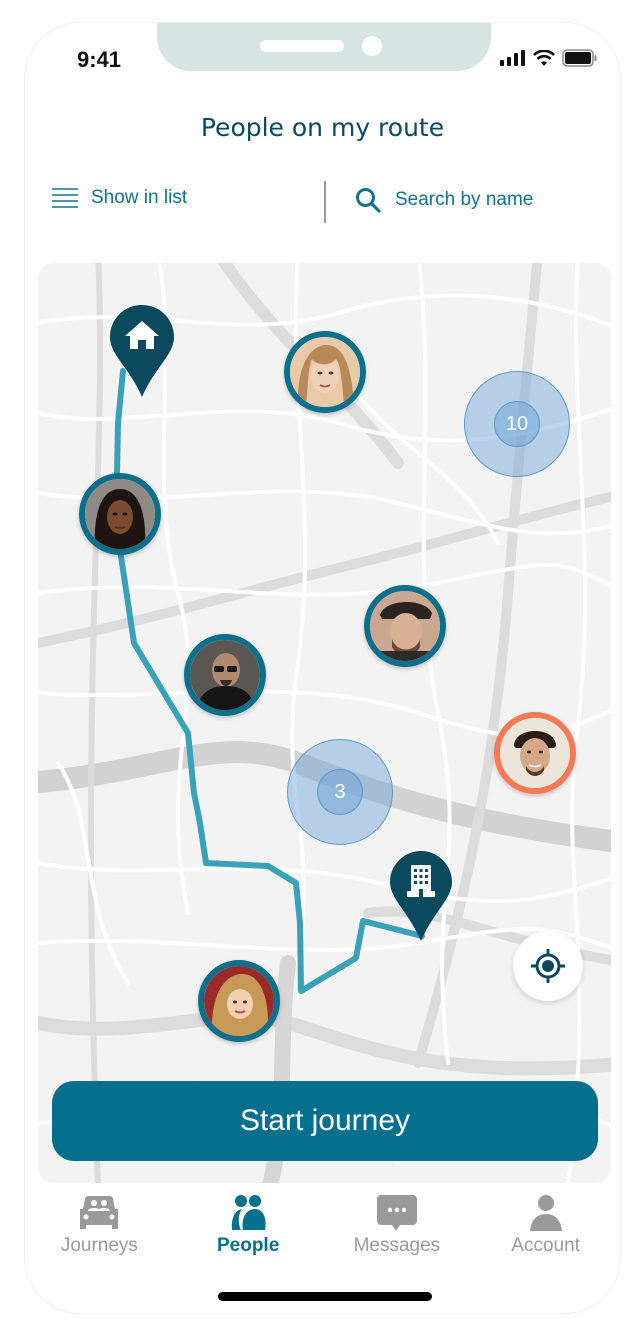 This screenshot has width=643, height=1339. What do you see at coordinates (545, 1213) in the screenshot?
I see `user-icon` at bounding box center [545, 1213].